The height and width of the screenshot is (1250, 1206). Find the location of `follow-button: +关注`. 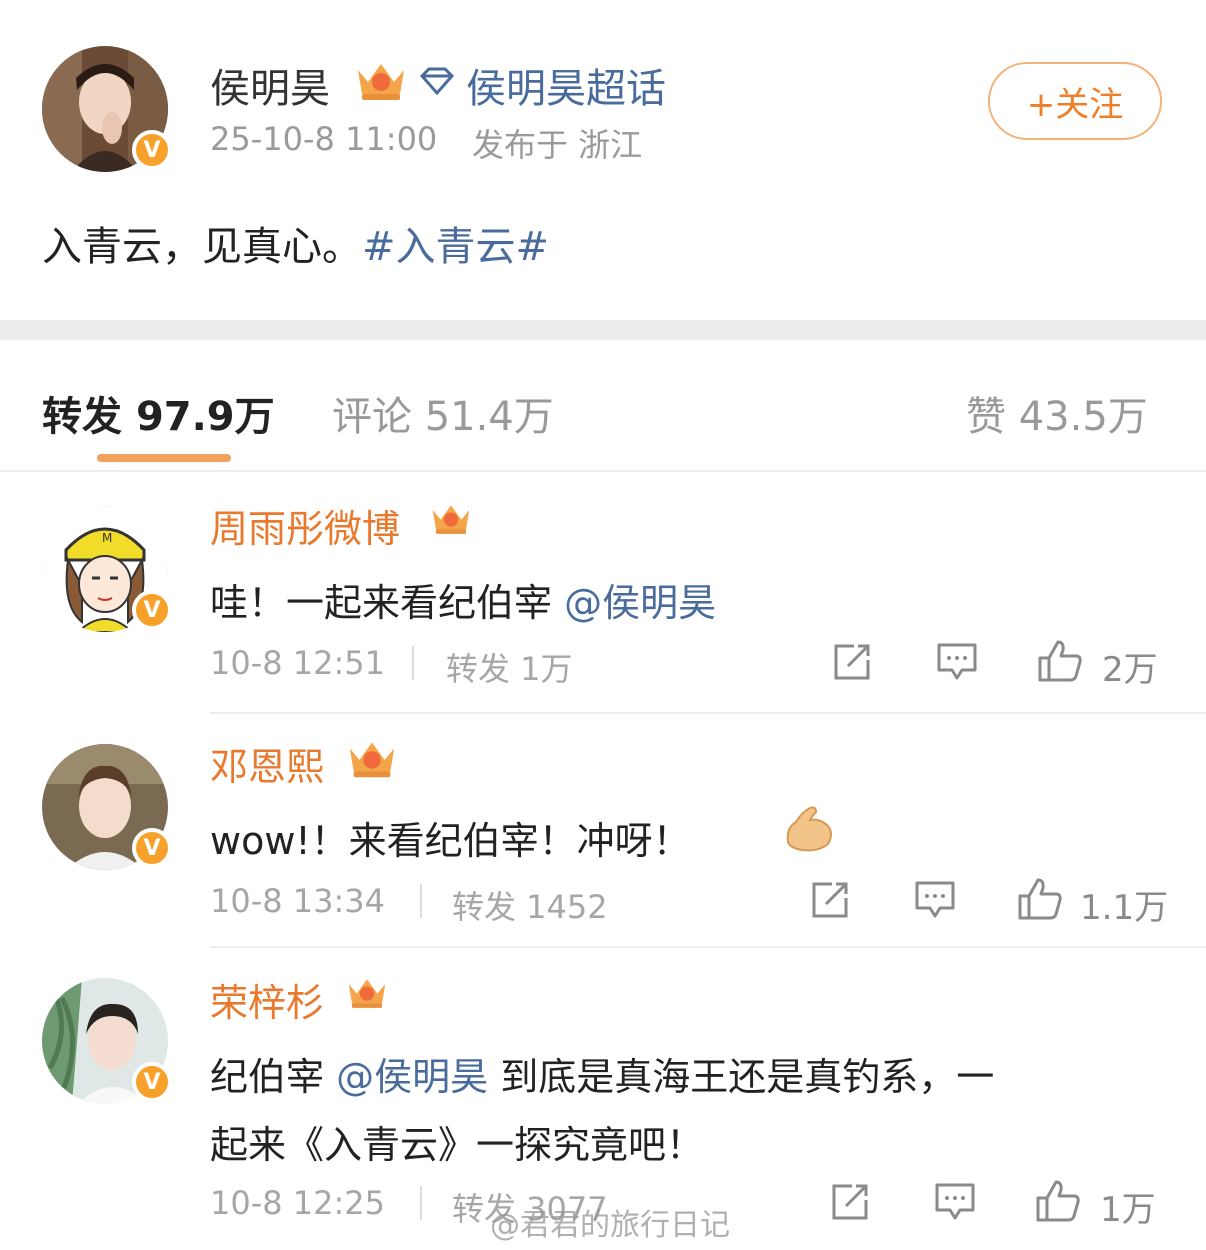

follow-button: +关注 is located at coordinates (1075, 101).